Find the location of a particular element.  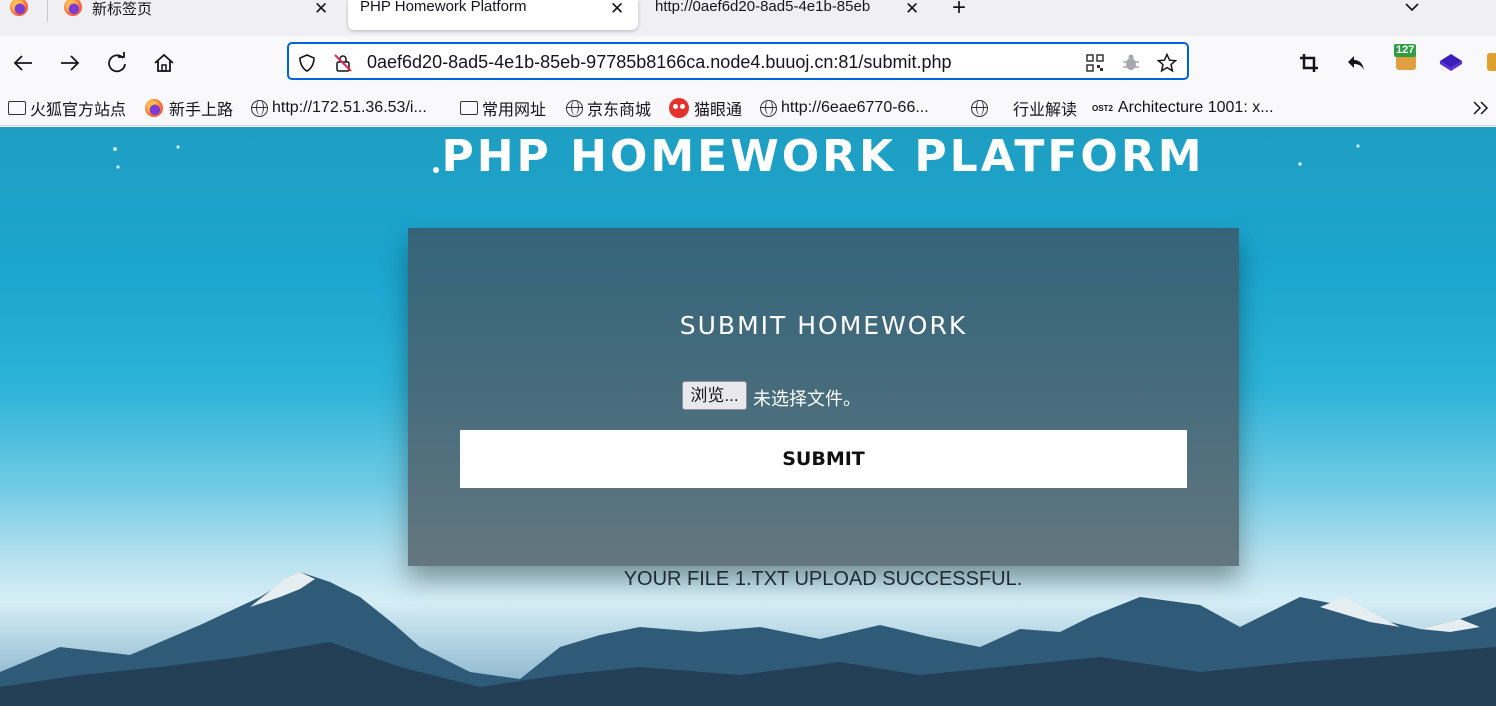

tab-label: PHP Homework Platform is located at coordinates (443, 7).